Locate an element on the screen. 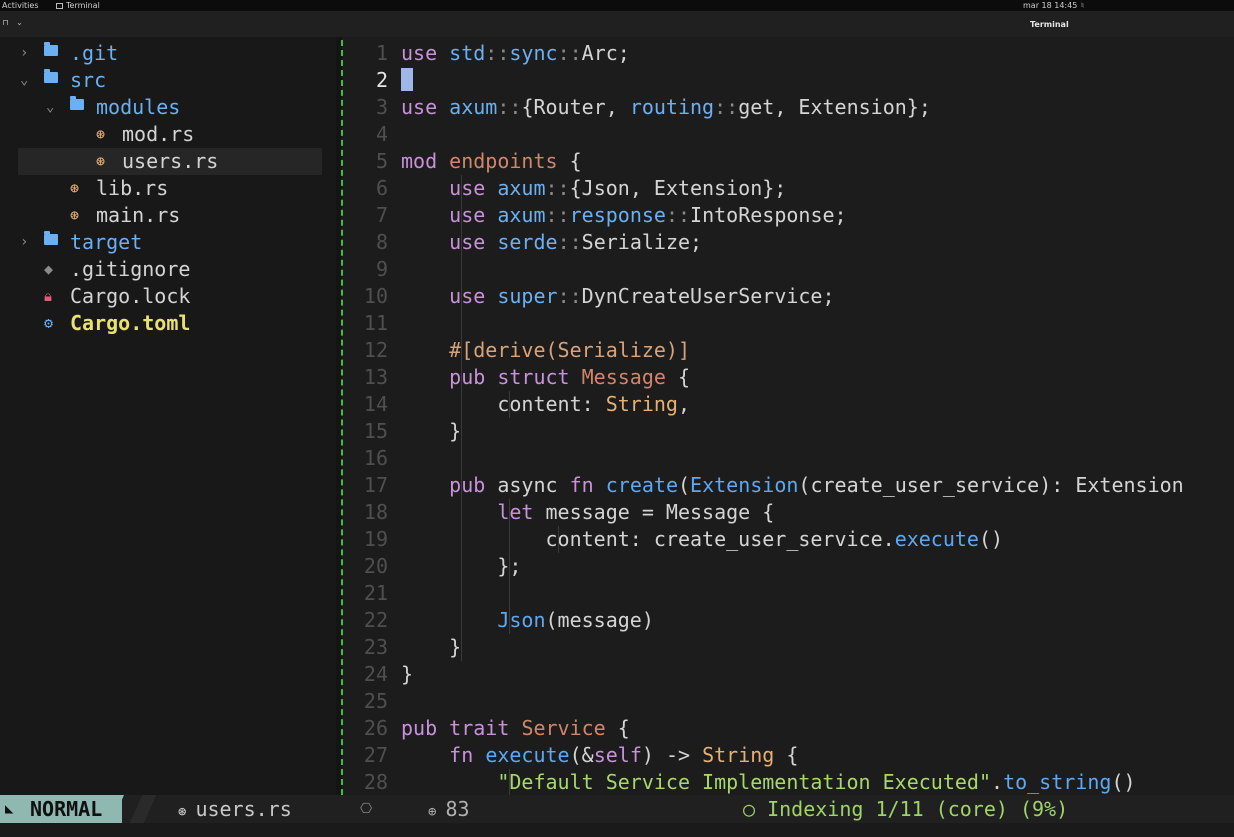 The height and width of the screenshot is (837, 1234). activities-button: Activities is located at coordinates (20, 5).